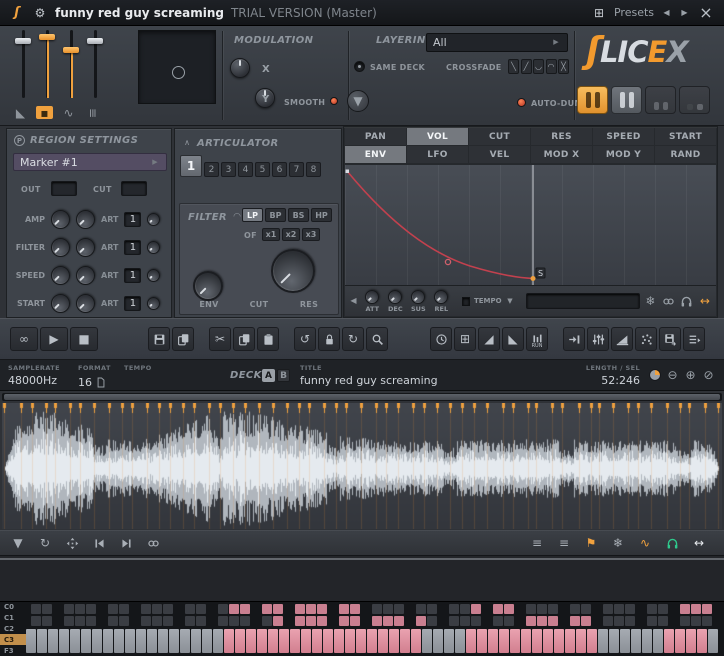 This screenshot has height=656, width=724. I want to click on envelope-target-tab: START, so click(685, 136).